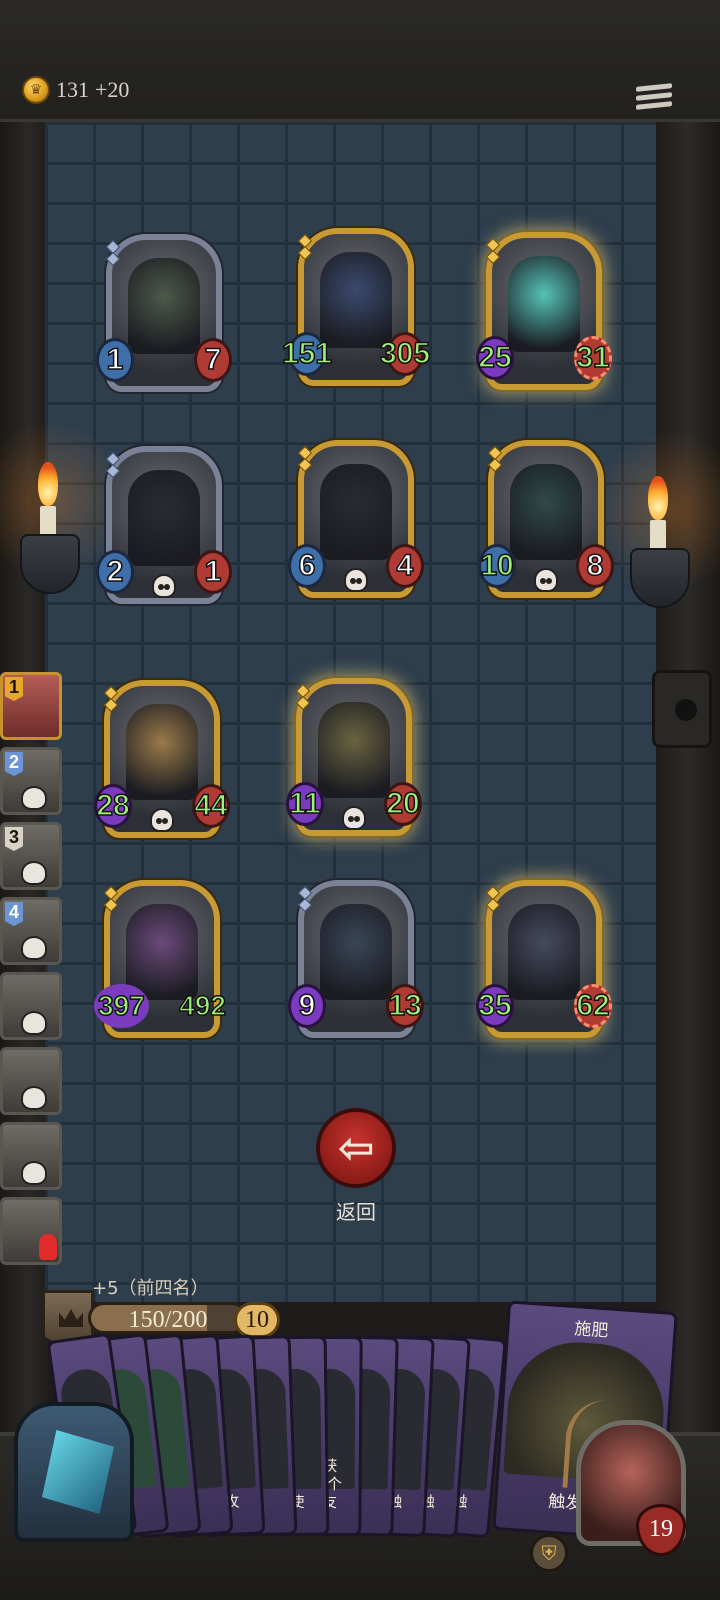 The height and width of the screenshot is (1600, 720). What do you see at coordinates (495, 358) in the screenshot?
I see `attack-stat: 25` at bounding box center [495, 358].